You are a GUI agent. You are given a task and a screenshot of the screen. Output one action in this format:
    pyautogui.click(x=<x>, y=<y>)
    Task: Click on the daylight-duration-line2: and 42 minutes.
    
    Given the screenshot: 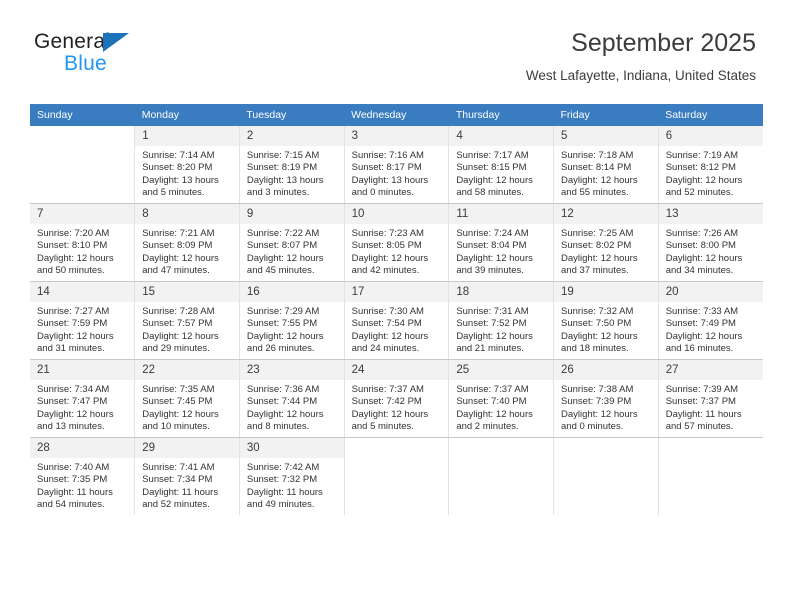 What is the action you would take?
    pyautogui.click(x=385, y=271)
    